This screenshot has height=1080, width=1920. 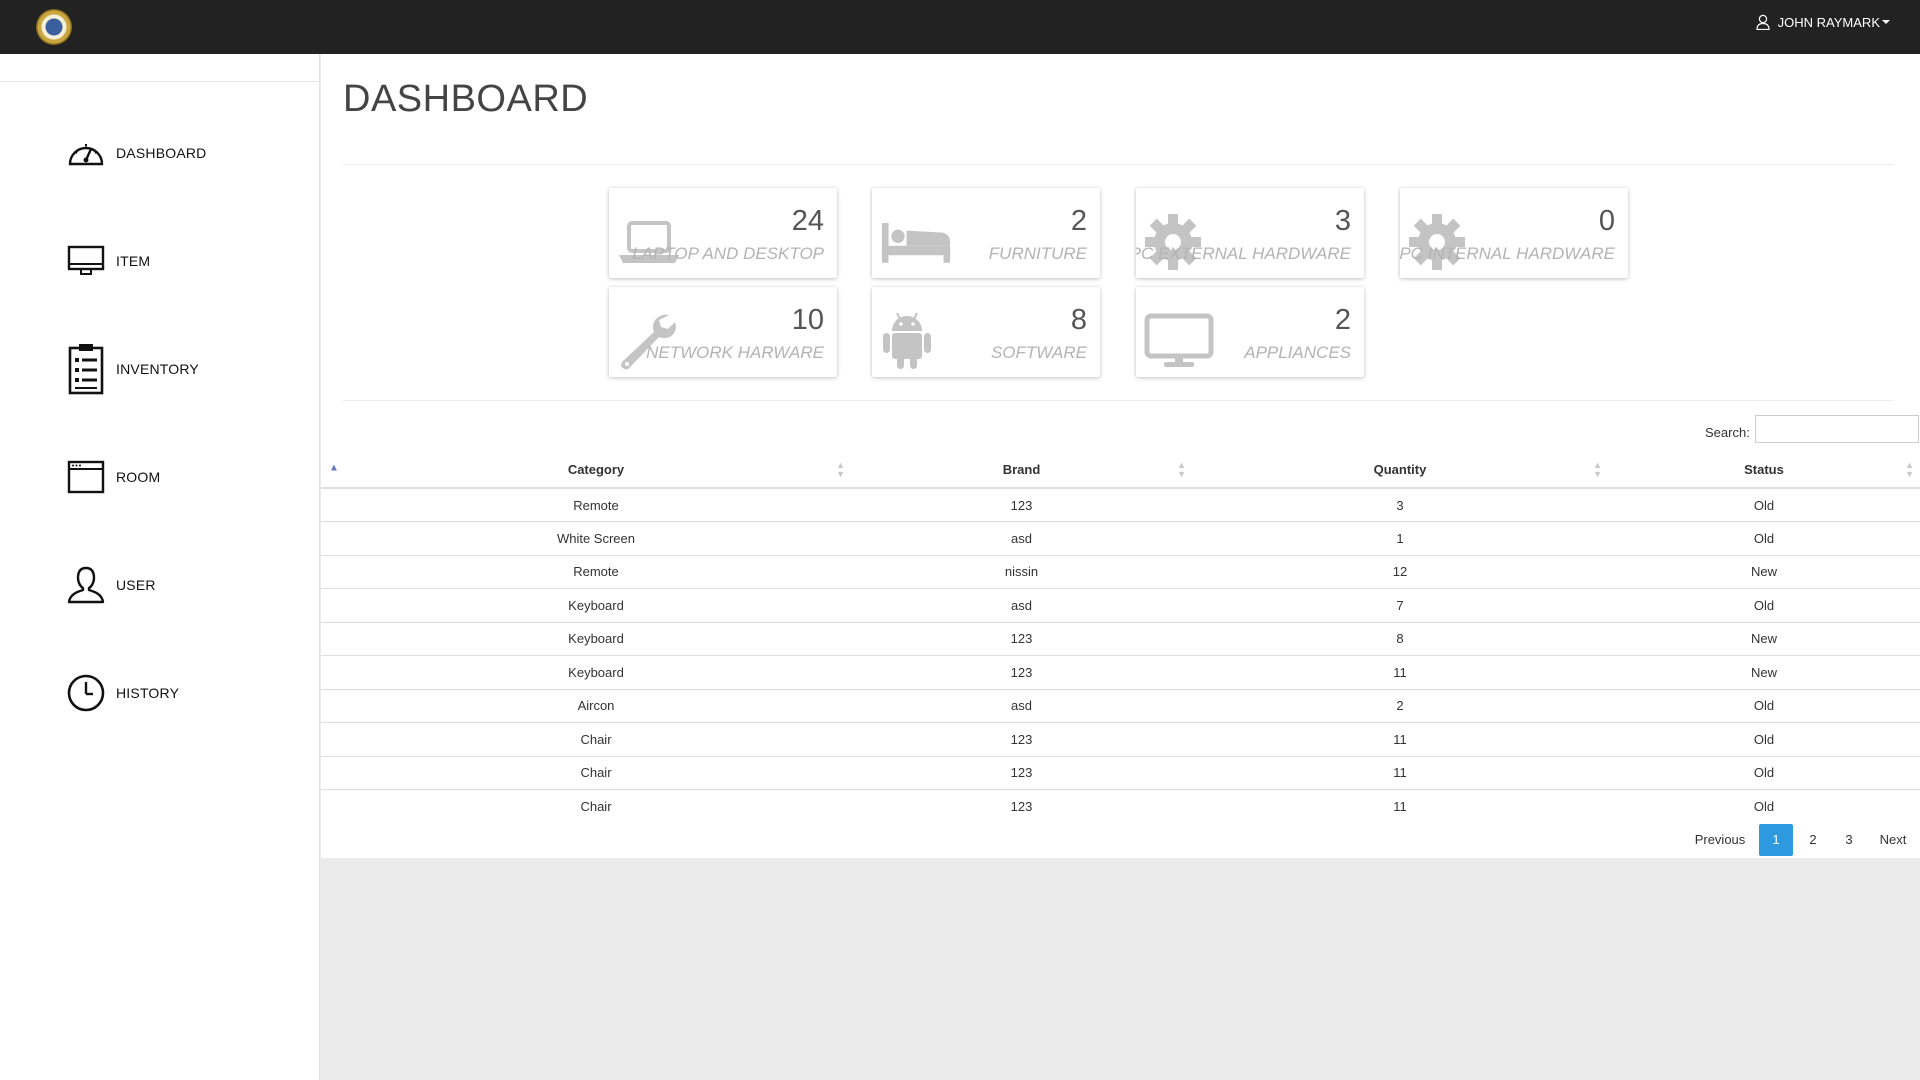 I want to click on column-header-status: Status ▲ ▼, so click(x=1764, y=470).